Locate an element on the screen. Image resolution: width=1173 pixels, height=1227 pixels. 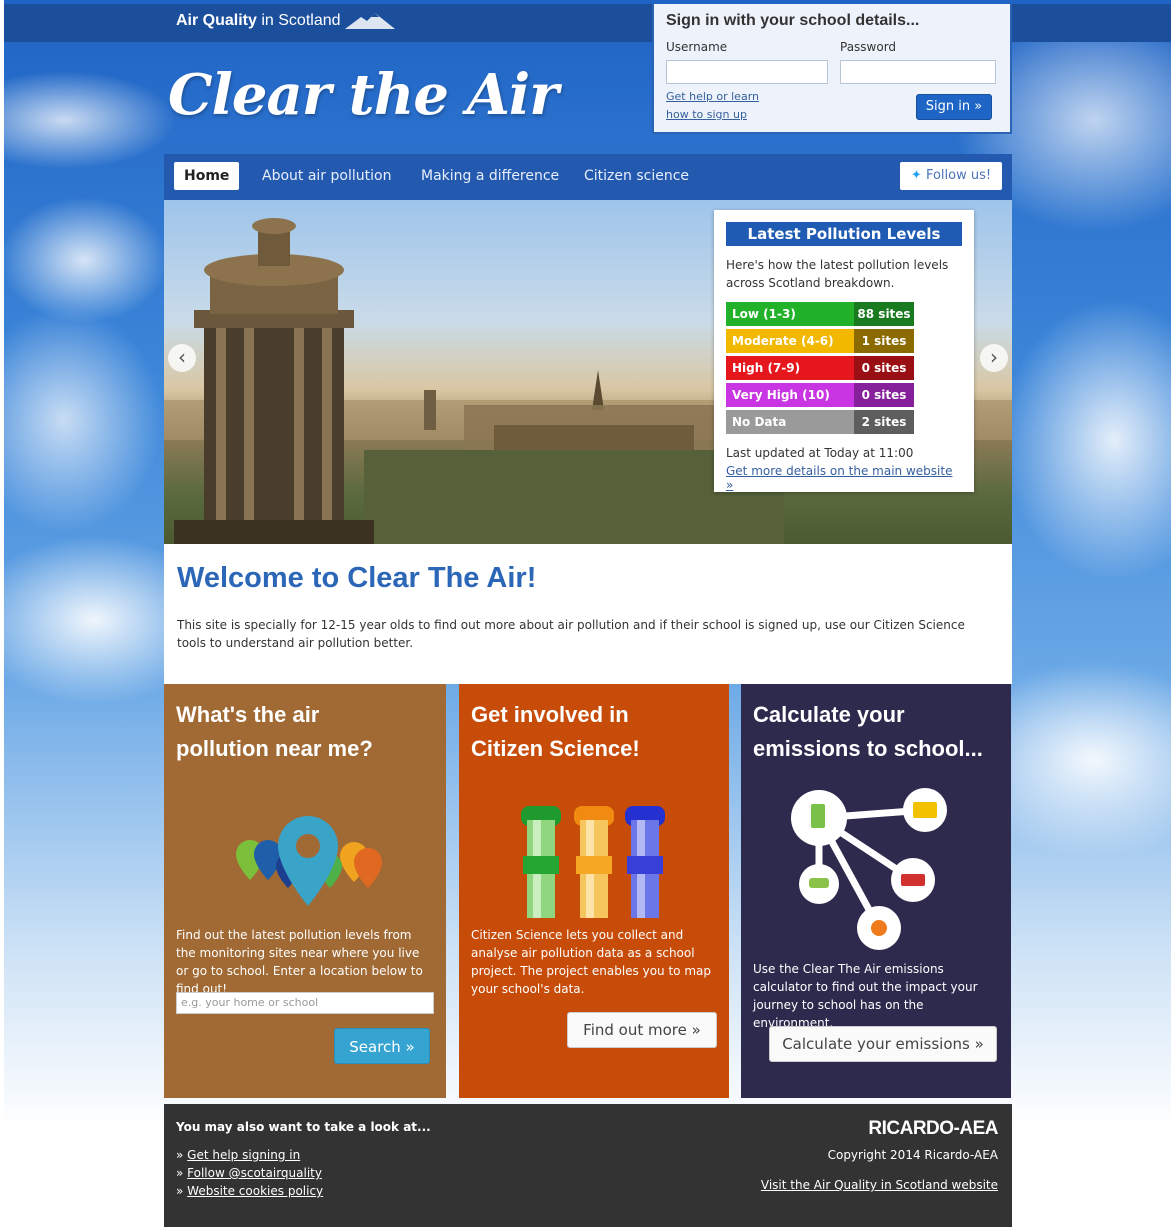
nav-citizen-science: Citizen science is located at coordinates (636, 176).